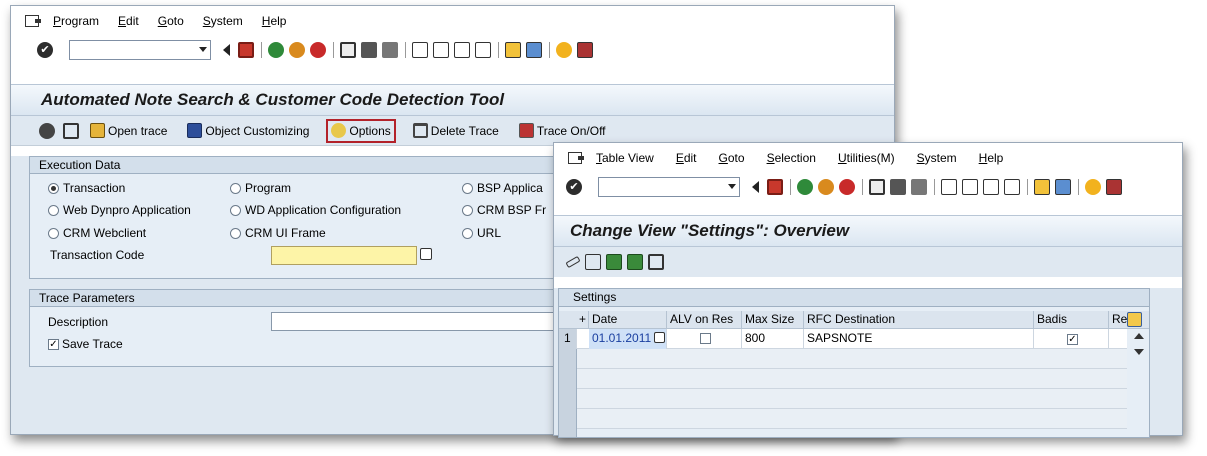 The image size is (1207, 456). Describe the element at coordinates (614, 262) in the screenshot. I see `copy-as-icon` at that location.